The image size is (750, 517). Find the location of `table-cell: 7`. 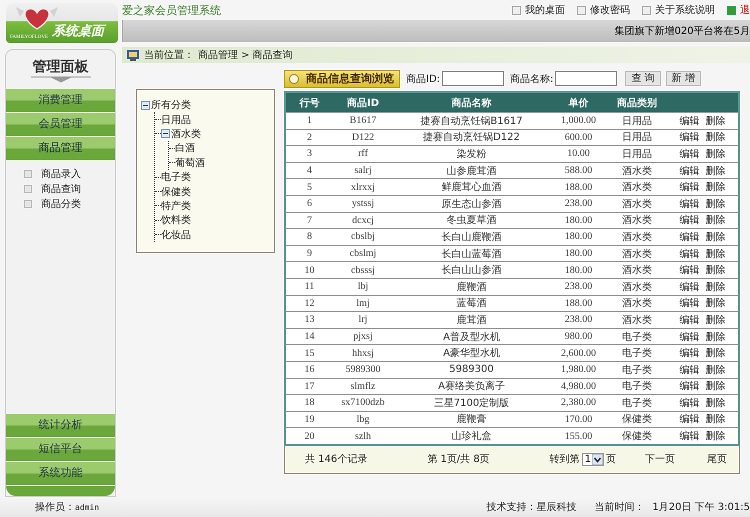

table-cell: 7 is located at coordinates (309, 220).